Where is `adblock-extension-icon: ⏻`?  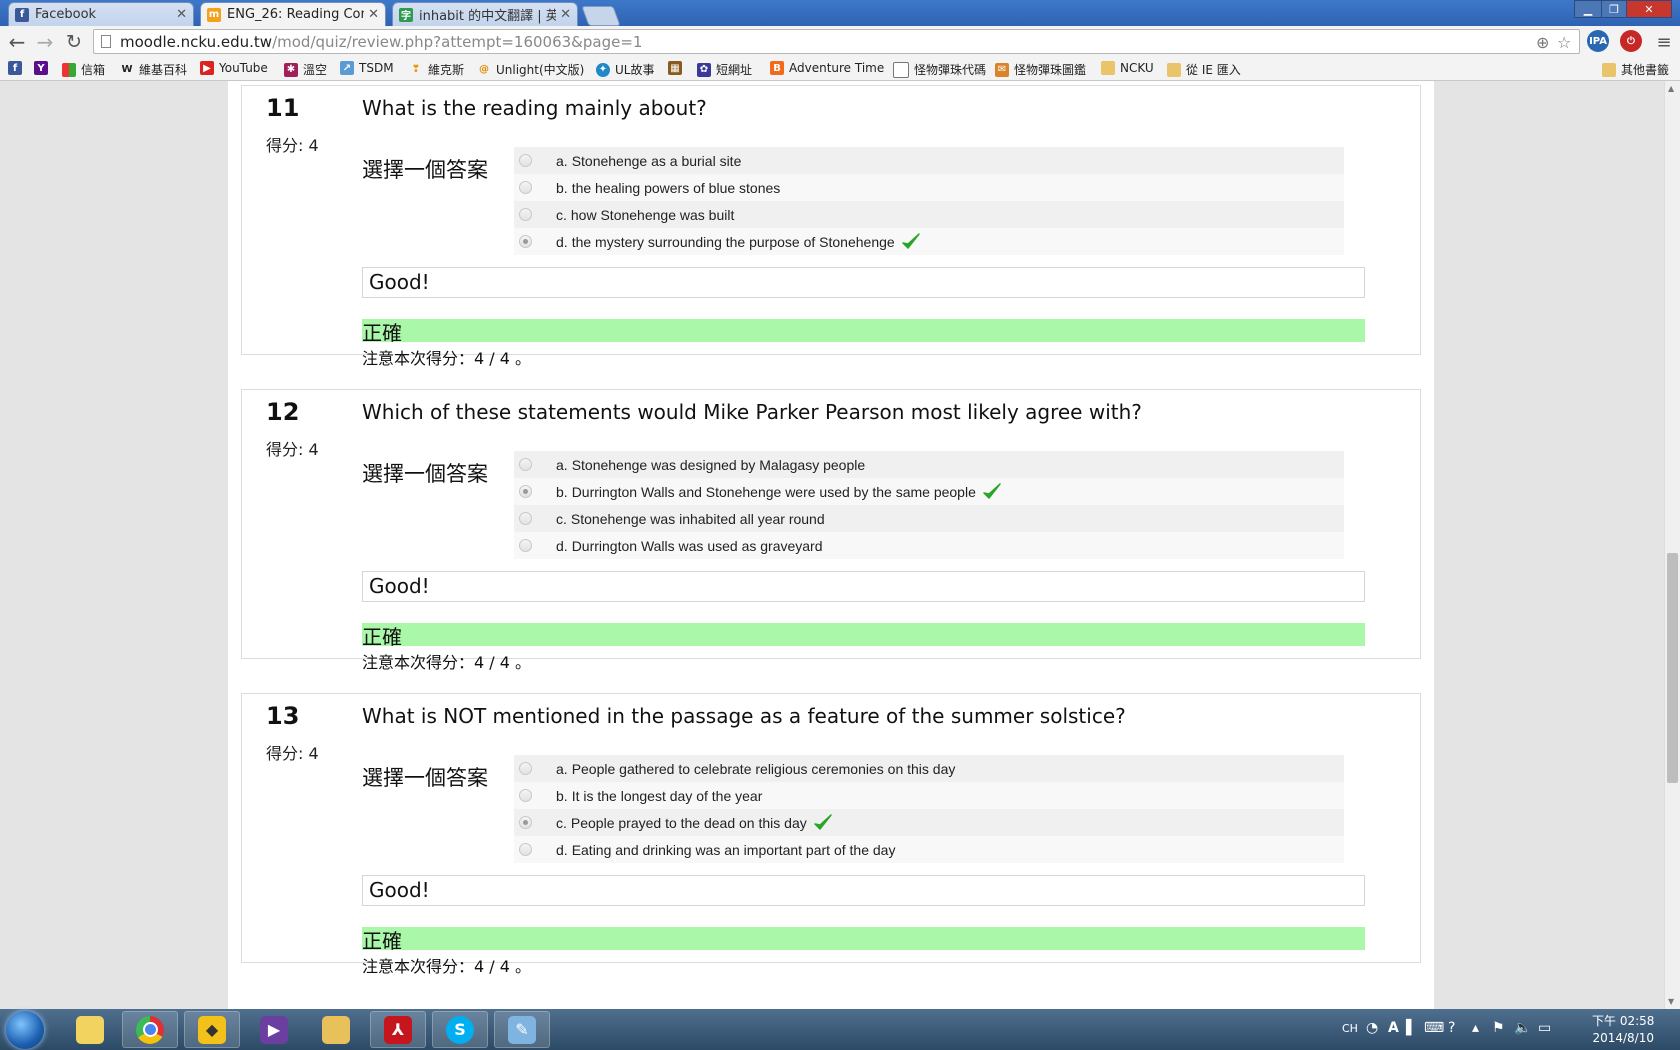
adblock-extension-icon: ⏻ is located at coordinates (1631, 41).